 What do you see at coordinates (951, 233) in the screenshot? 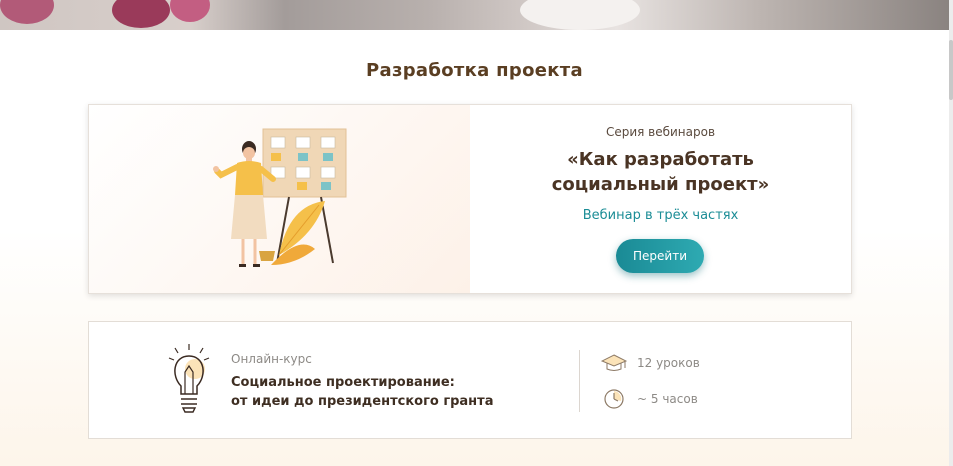
I see `page-scrollbar` at bounding box center [951, 233].